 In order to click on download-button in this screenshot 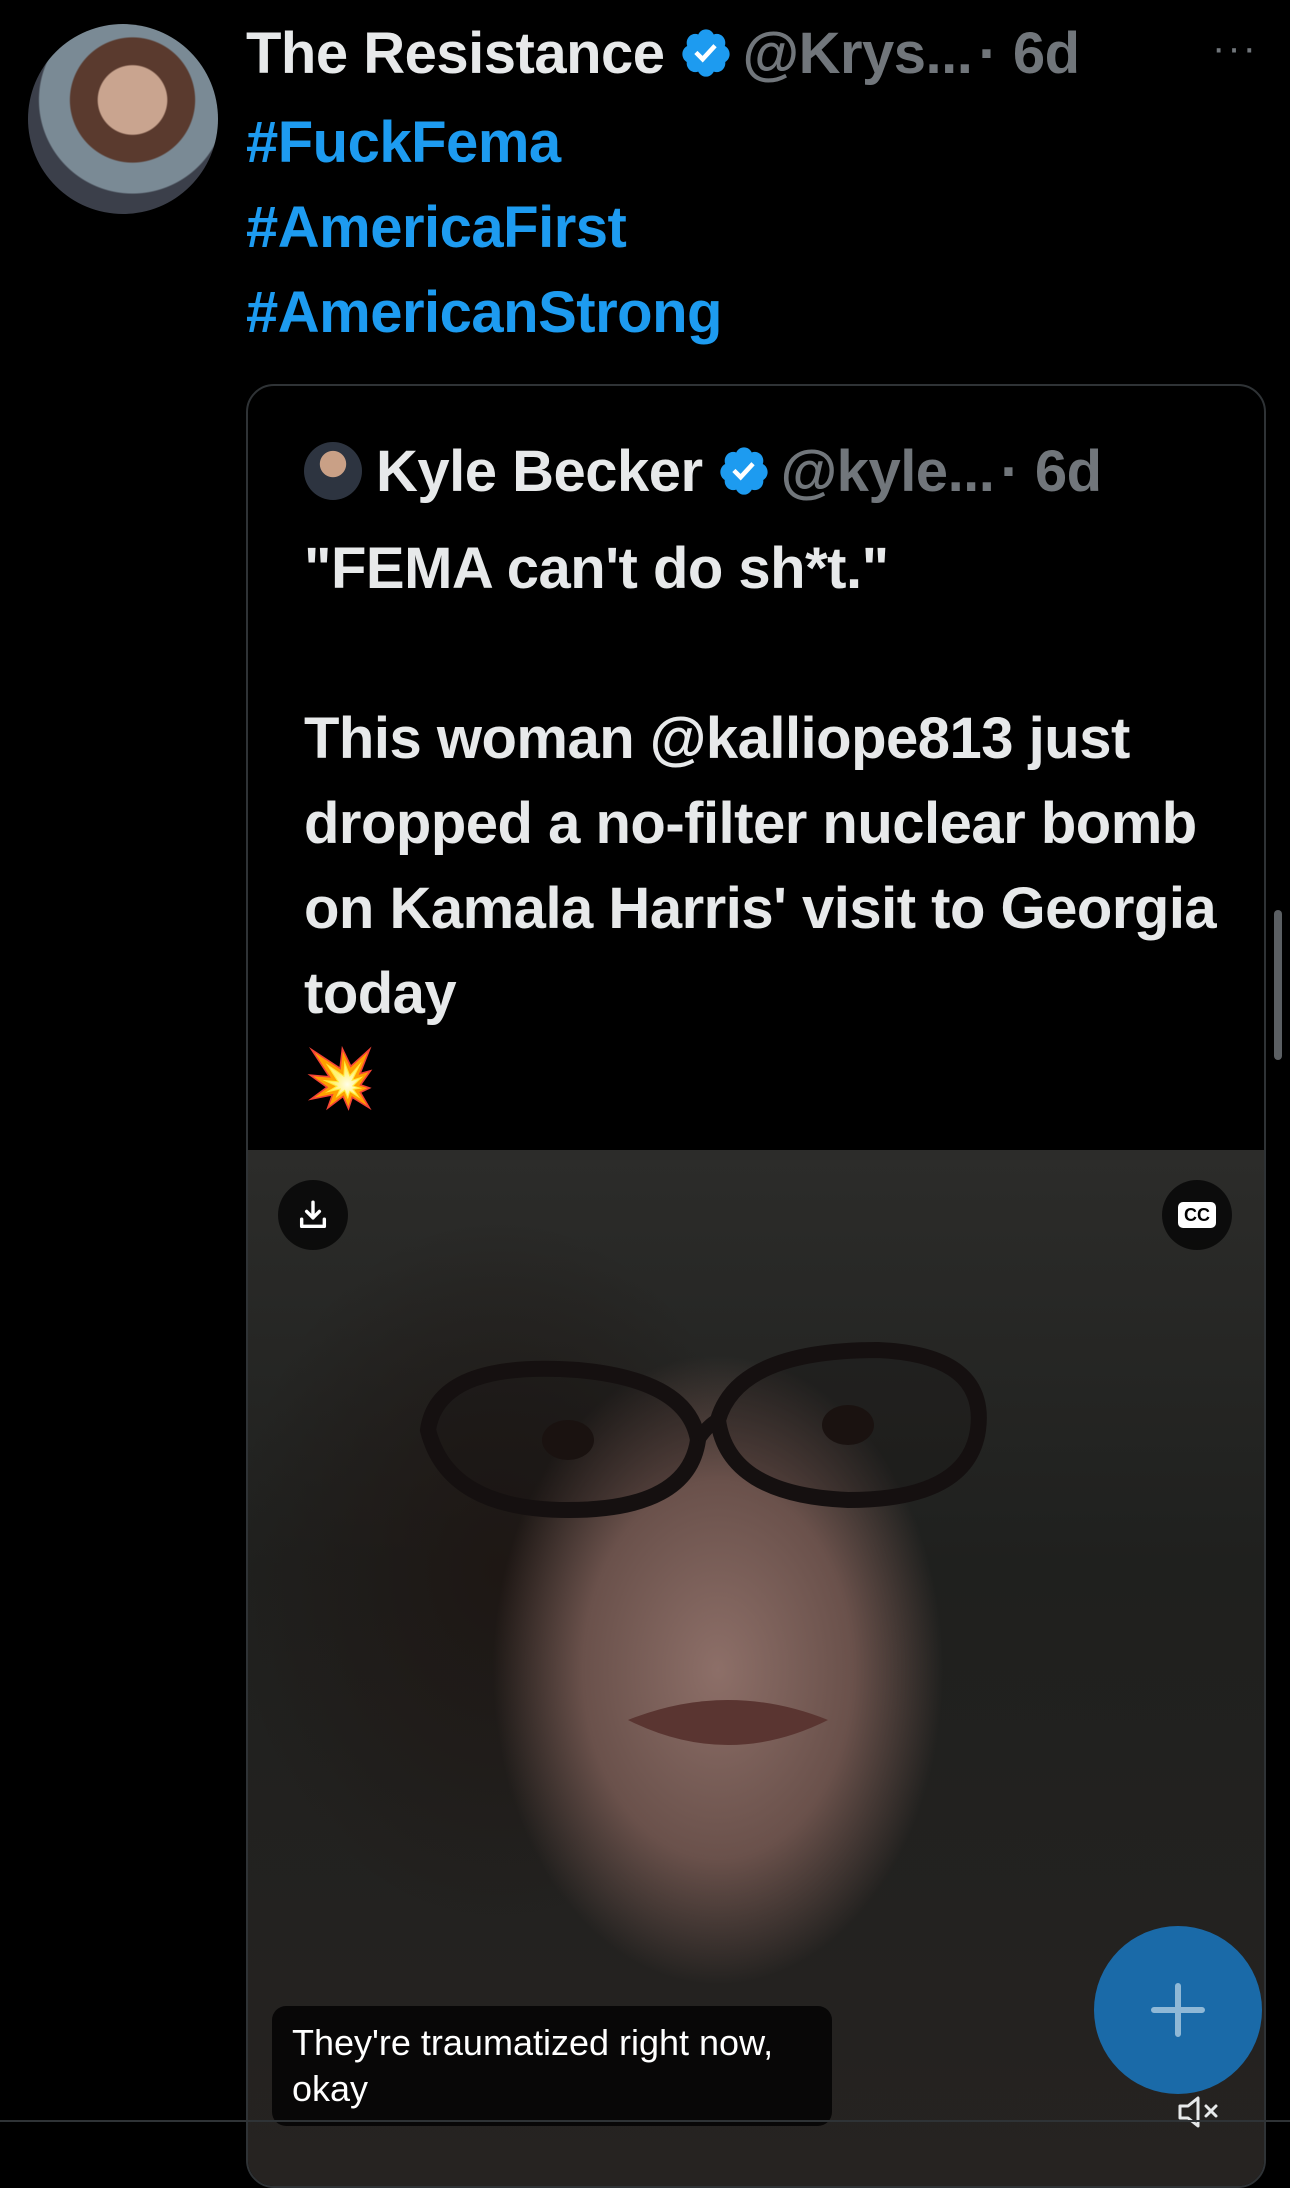, I will do `click(313, 1215)`.